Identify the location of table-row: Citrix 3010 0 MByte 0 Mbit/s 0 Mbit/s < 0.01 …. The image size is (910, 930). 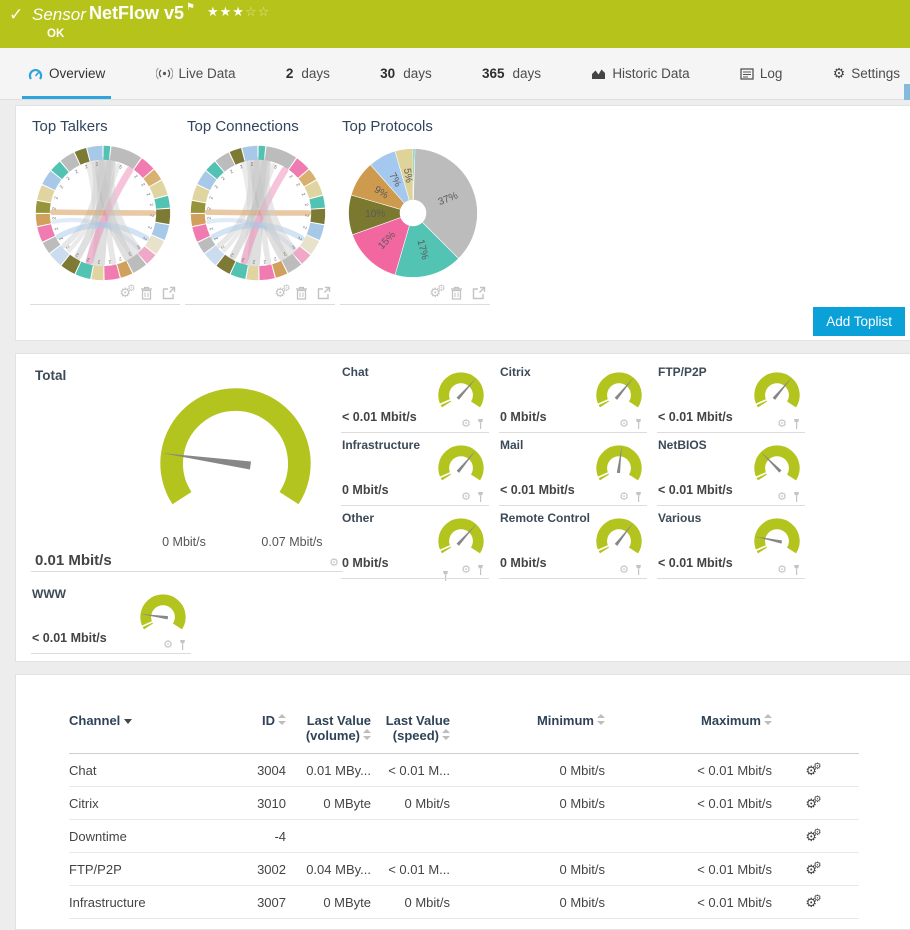
(464, 803).